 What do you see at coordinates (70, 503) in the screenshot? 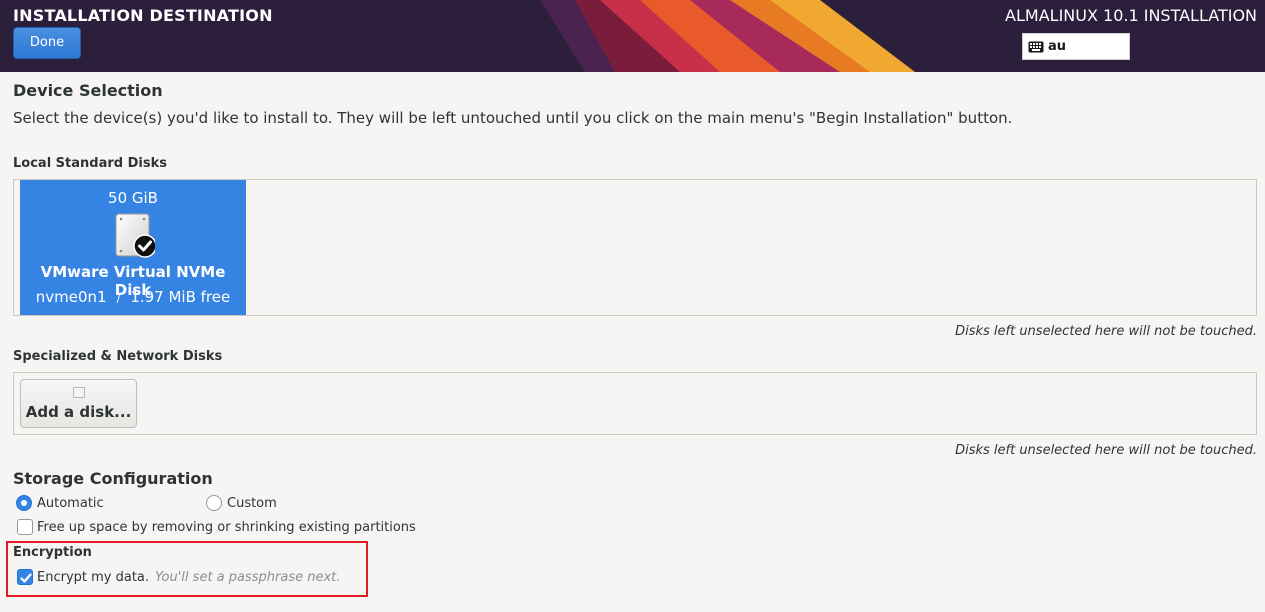
I see `automatic-label: Automatic` at bounding box center [70, 503].